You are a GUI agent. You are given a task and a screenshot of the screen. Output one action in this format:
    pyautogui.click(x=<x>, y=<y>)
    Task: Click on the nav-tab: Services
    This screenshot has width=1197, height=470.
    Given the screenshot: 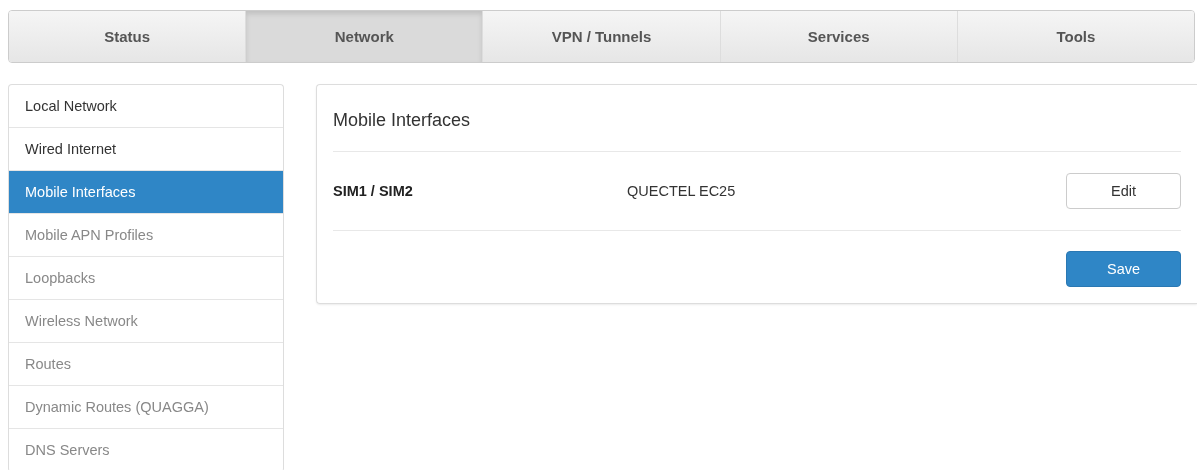 What is the action you would take?
    pyautogui.click(x=839, y=36)
    